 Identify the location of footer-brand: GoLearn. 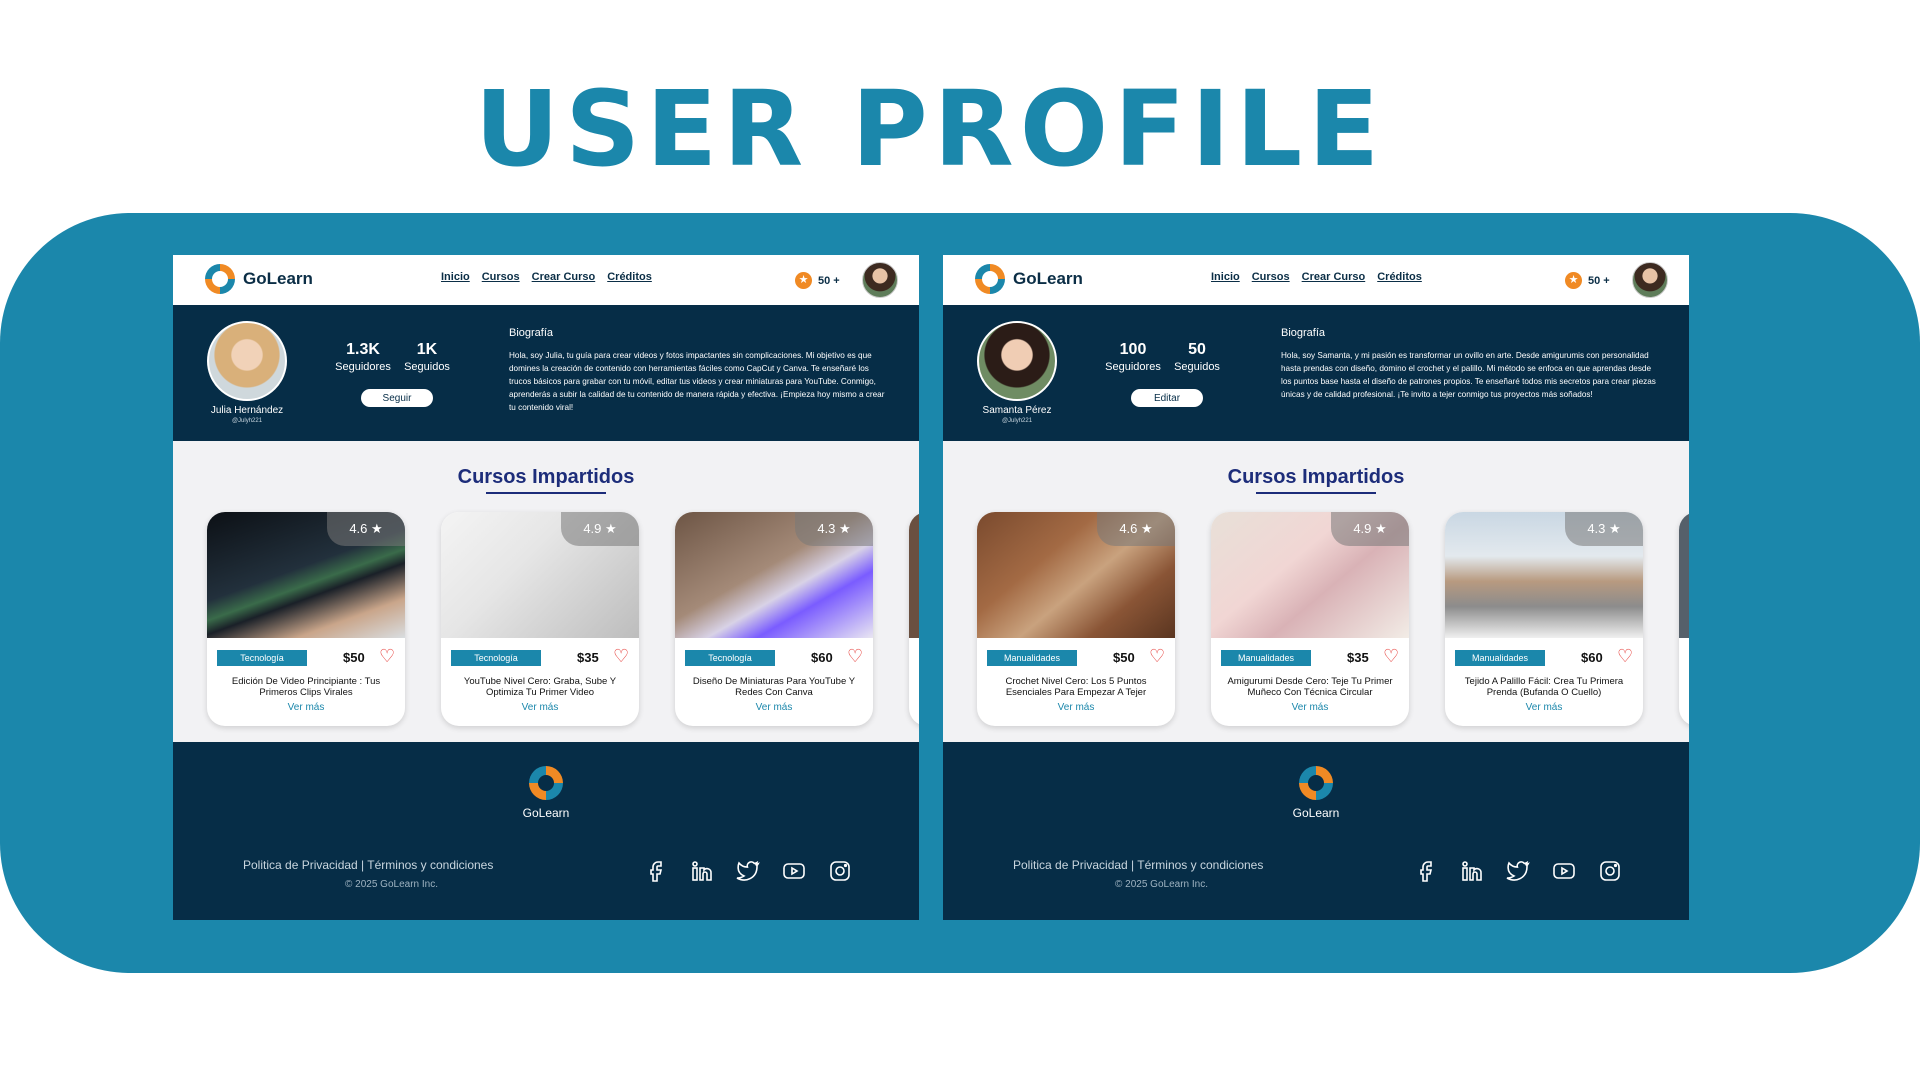
(546, 813).